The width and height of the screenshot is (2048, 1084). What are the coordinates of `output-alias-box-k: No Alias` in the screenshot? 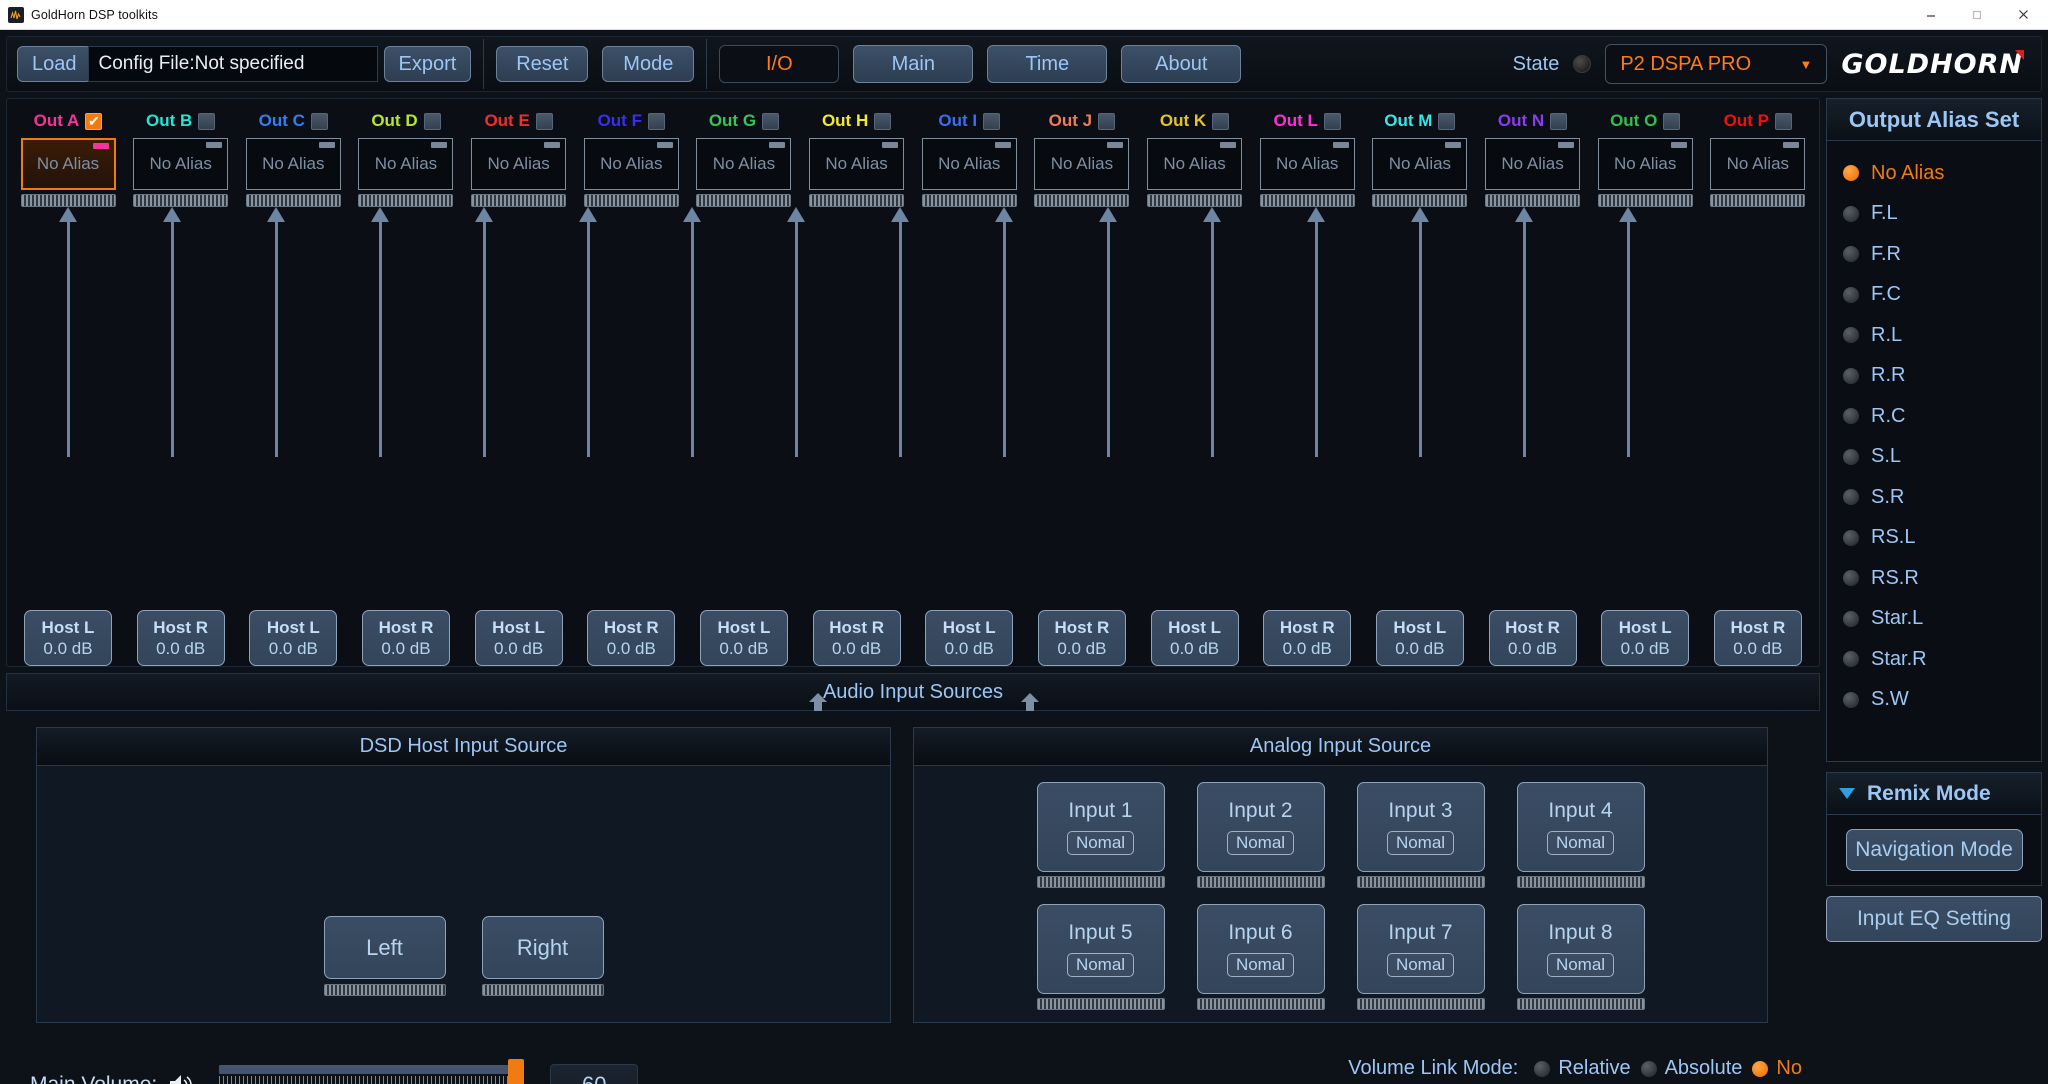 It's located at (1195, 164).